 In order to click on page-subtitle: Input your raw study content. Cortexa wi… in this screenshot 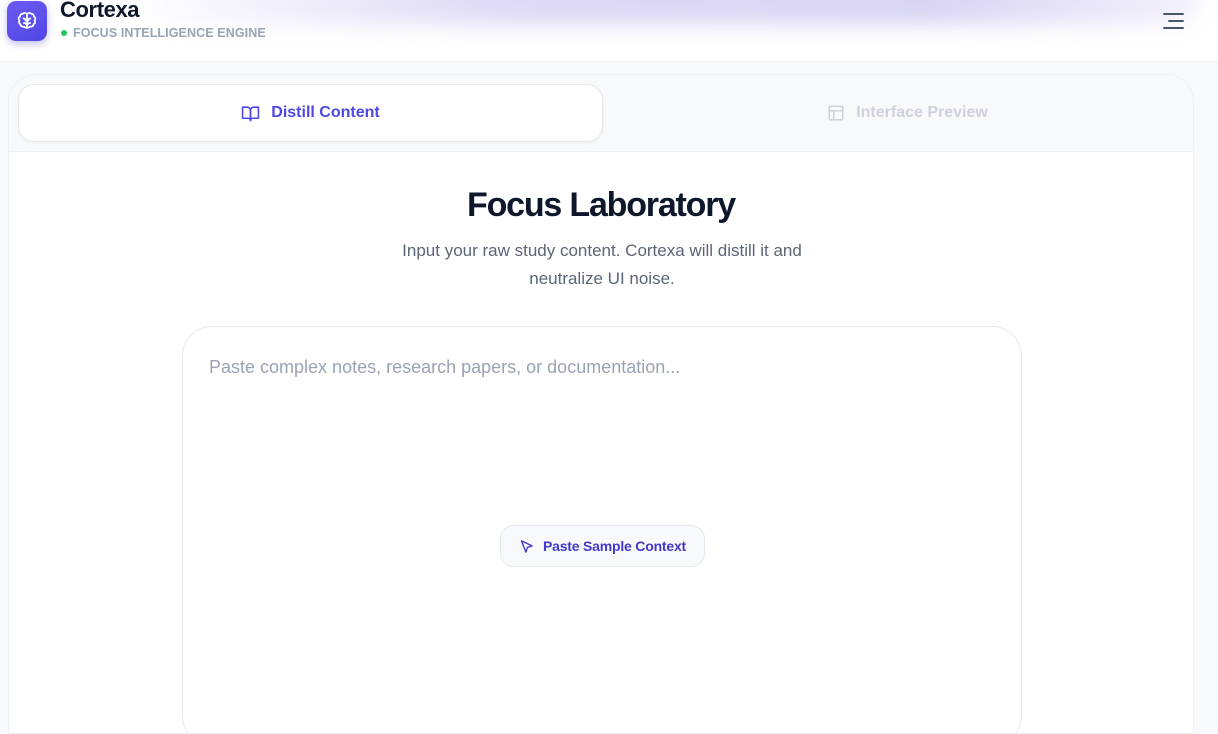, I will do `click(602, 264)`.